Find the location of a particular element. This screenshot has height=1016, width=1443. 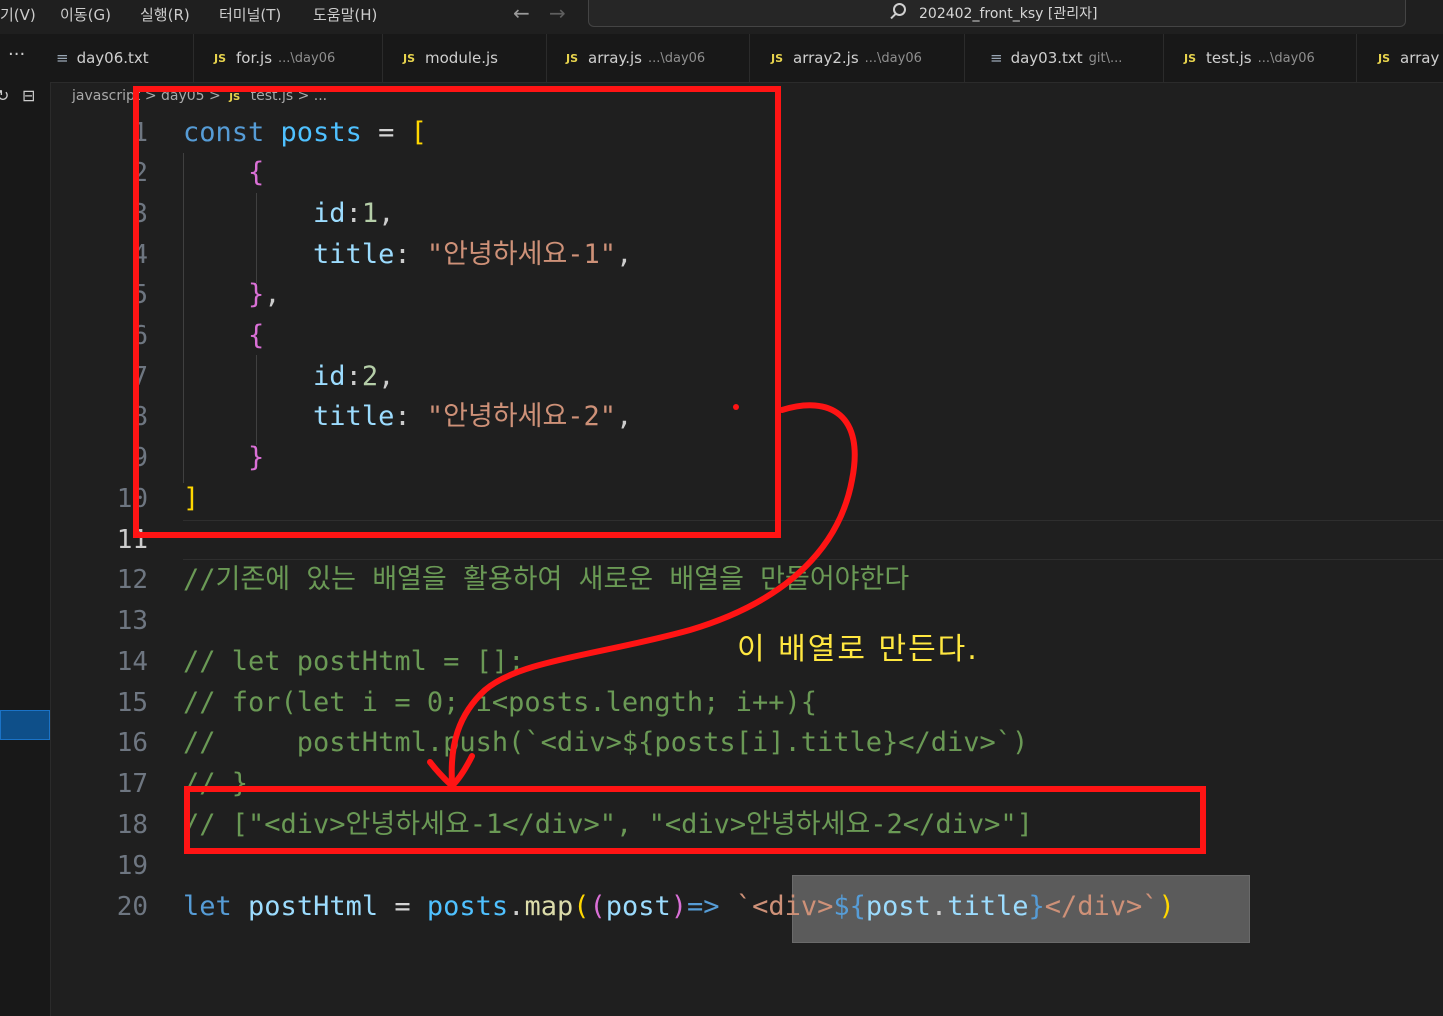

annotation-text: 이 배열로 만든다. is located at coordinates (858, 649).